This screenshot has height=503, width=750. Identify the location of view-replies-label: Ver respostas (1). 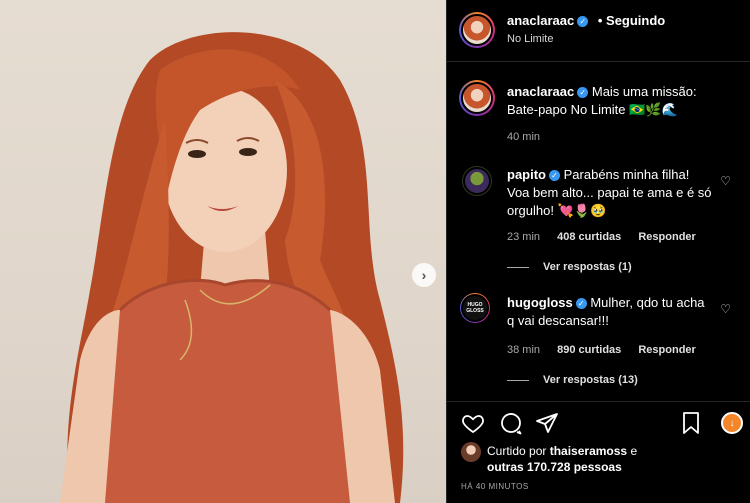
(587, 267).